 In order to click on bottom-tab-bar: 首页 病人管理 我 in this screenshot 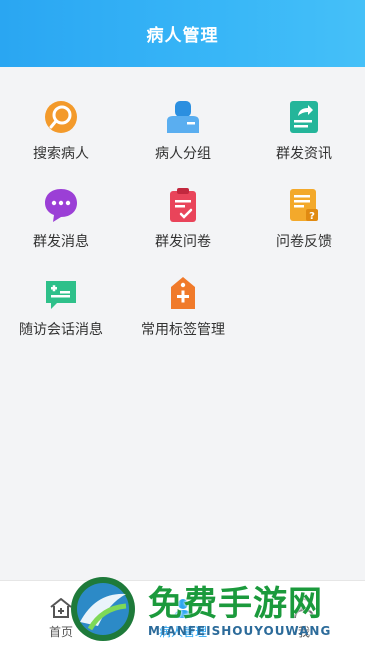, I will do `click(182, 614)`.